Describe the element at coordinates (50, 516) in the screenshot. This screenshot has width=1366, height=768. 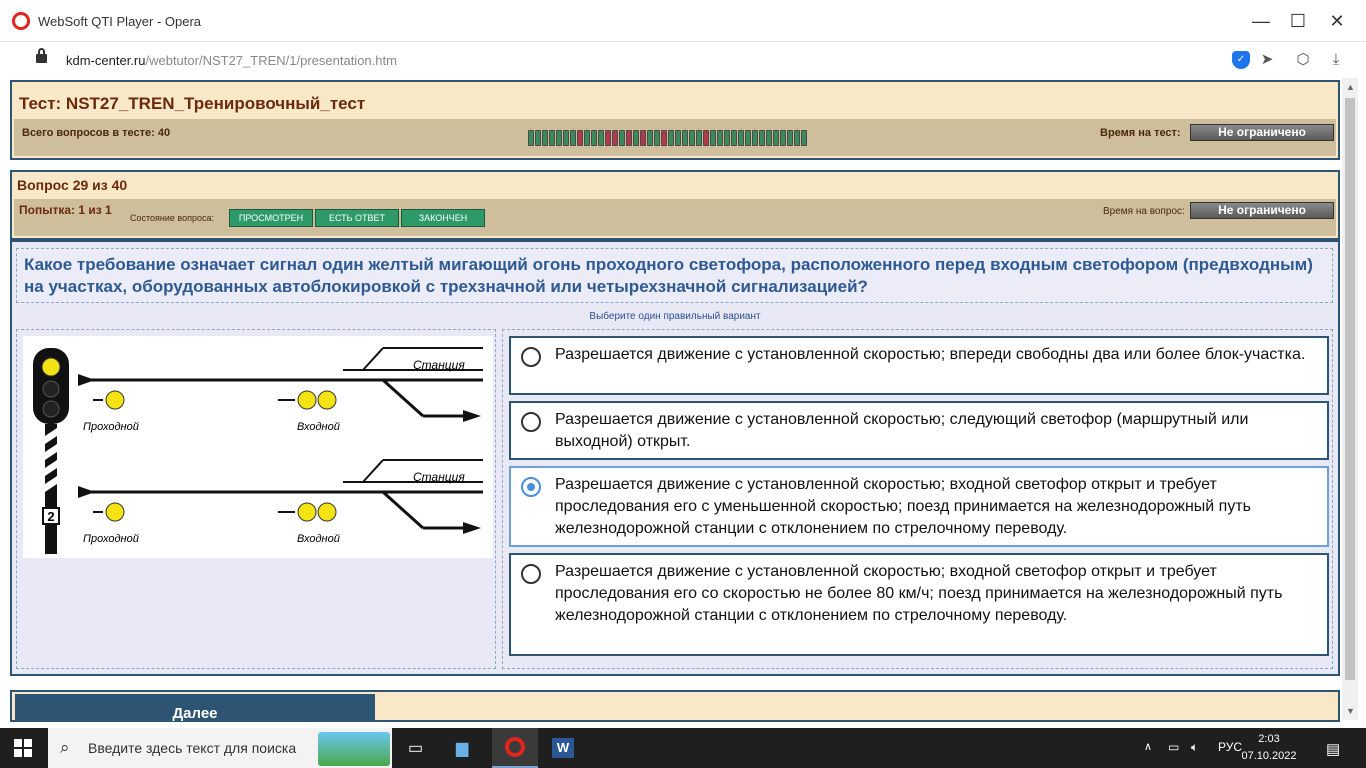
I see `post-number: 2` at that location.